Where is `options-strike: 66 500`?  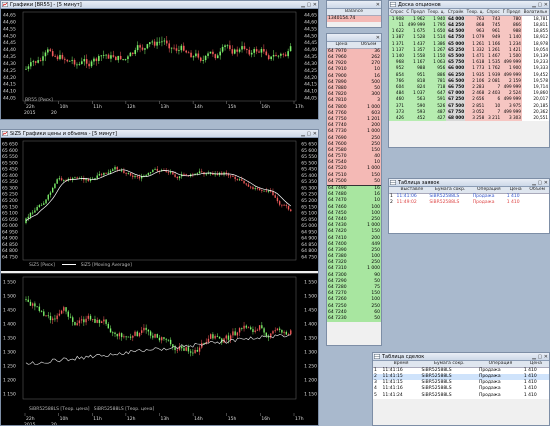
options-strike: 66 500 is located at coordinates (456, 80).